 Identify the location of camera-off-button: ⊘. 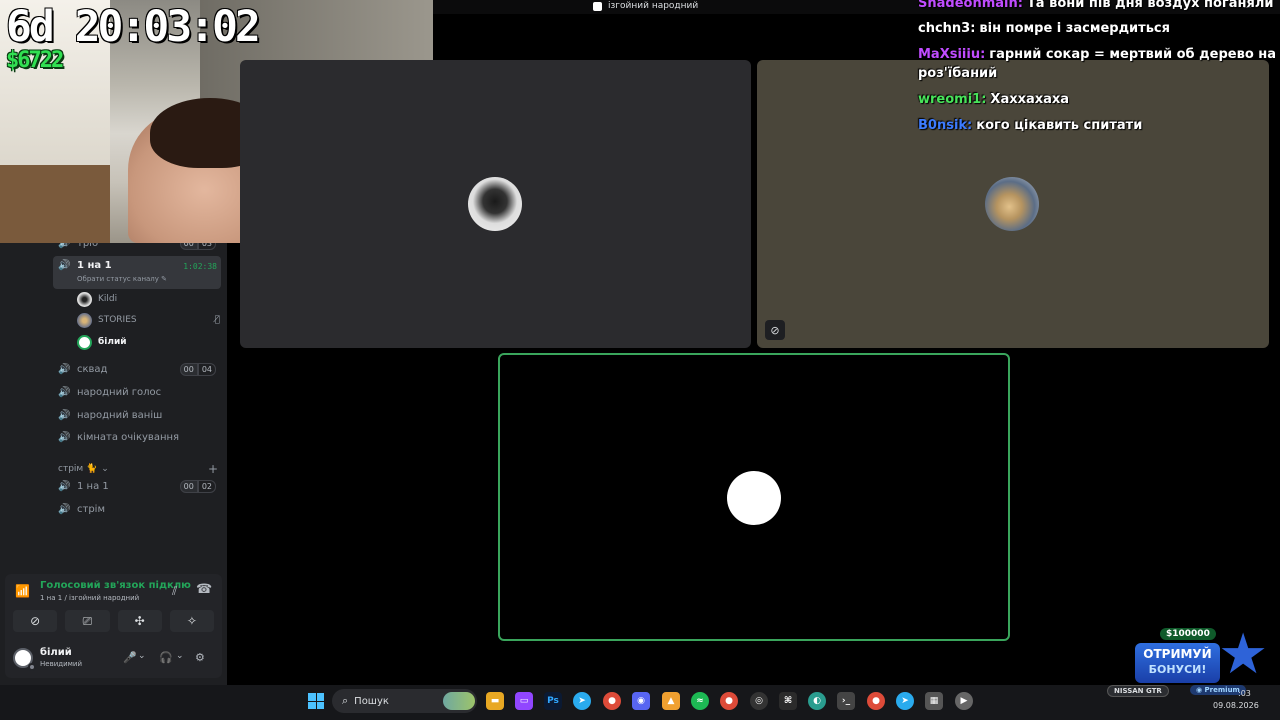
(35, 621).